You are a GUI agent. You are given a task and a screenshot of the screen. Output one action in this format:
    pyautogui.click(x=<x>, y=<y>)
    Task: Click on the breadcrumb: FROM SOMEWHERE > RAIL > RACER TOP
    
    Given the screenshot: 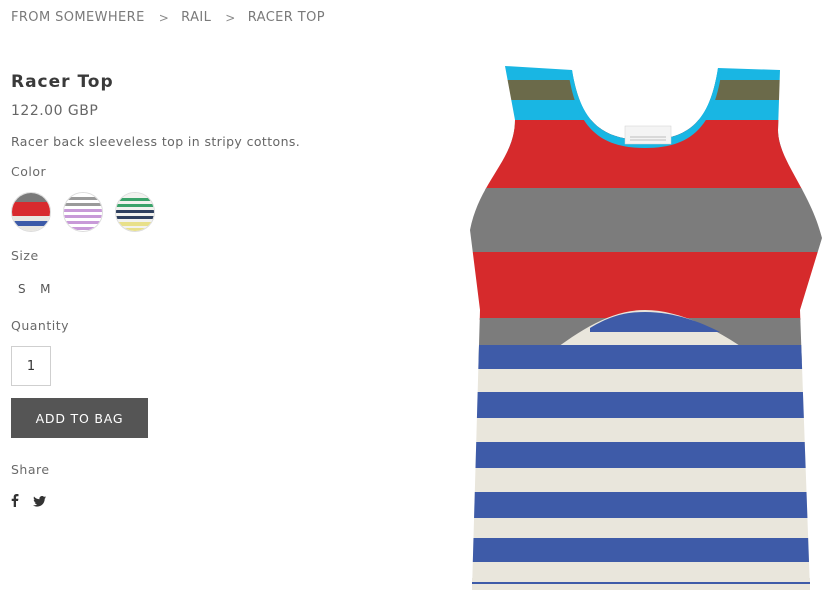 What is the action you would take?
    pyautogui.click(x=168, y=17)
    